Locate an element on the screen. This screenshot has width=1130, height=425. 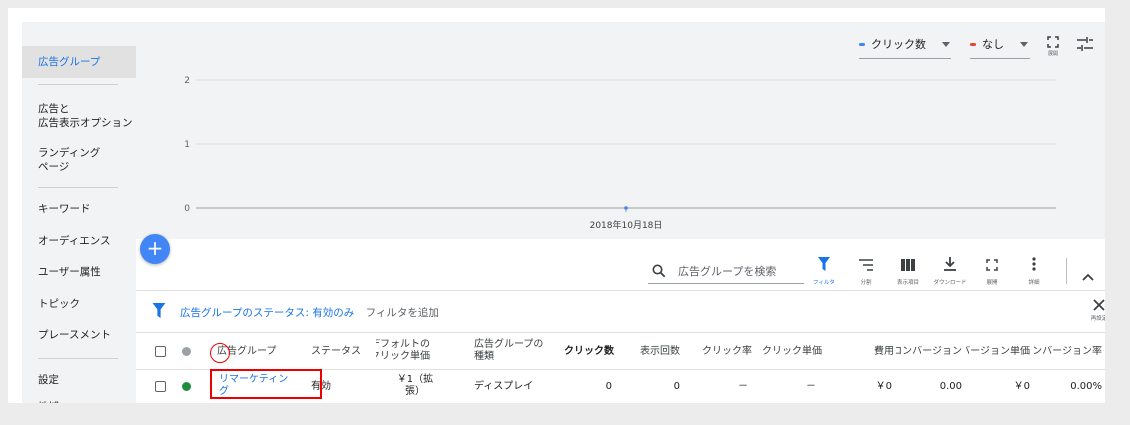
y-tick-label: 0 is located at coordinates (187, 209).